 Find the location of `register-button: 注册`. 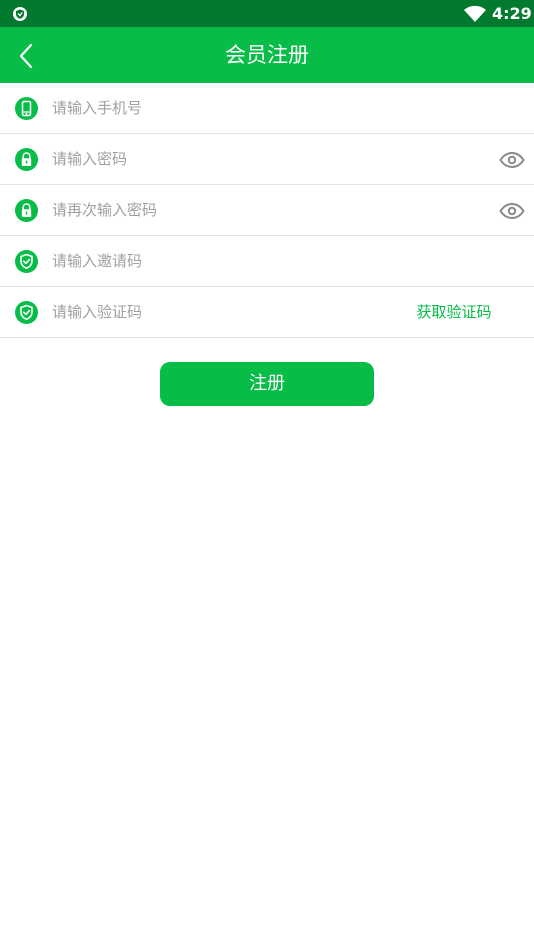

register-button: 注册 is located at coordinates (267, 384).